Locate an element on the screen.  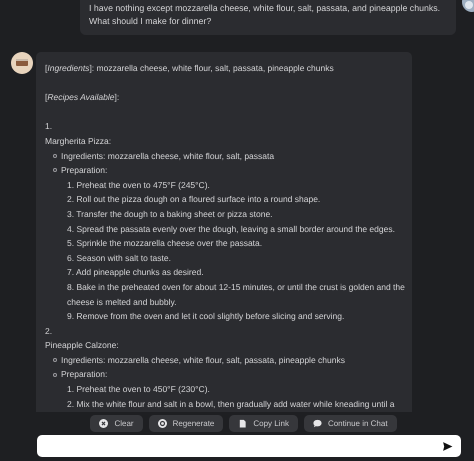
speech-bubble-icon is located at coordinates (317, 423).